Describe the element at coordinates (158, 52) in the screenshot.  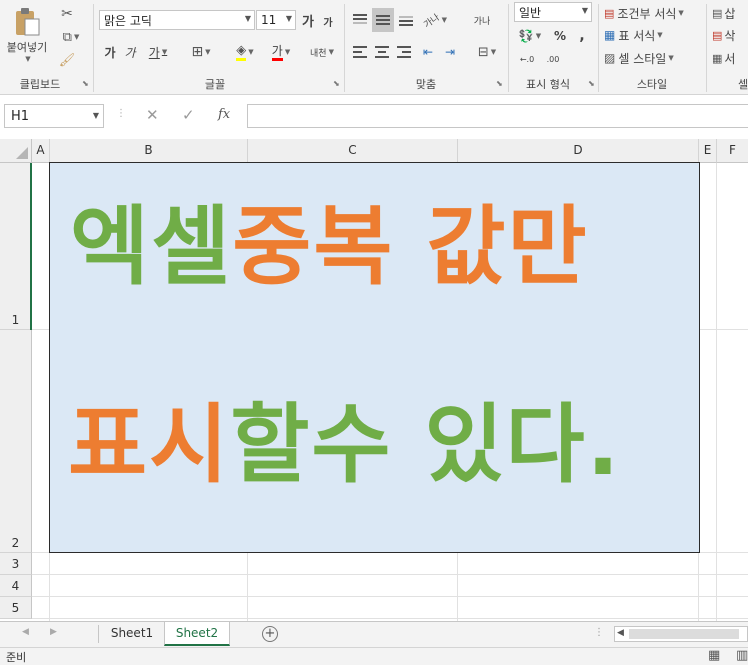
I see `underline-button: 가 ▼` at that location.